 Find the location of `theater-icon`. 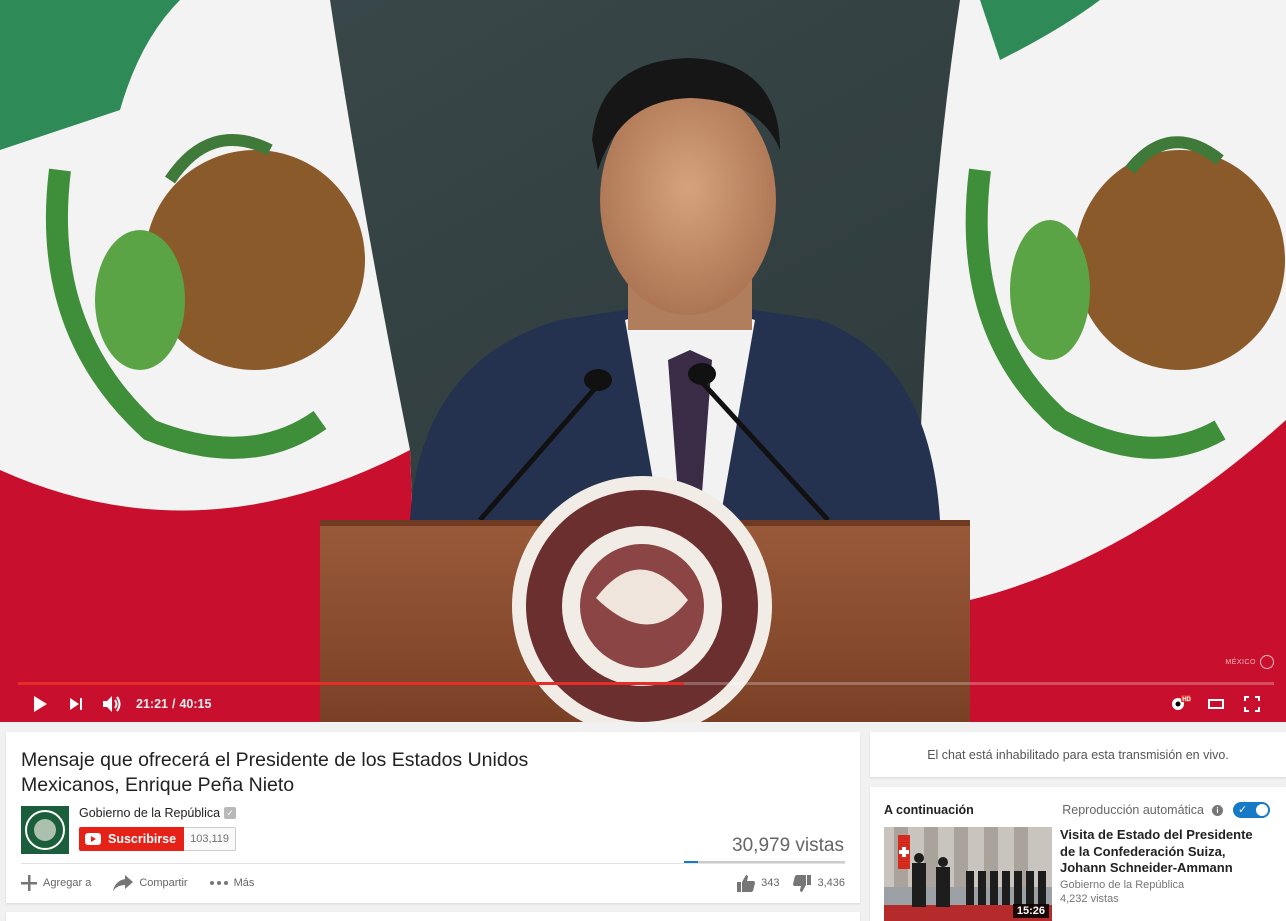

theater-icon is located at coordinates (1216, 704).